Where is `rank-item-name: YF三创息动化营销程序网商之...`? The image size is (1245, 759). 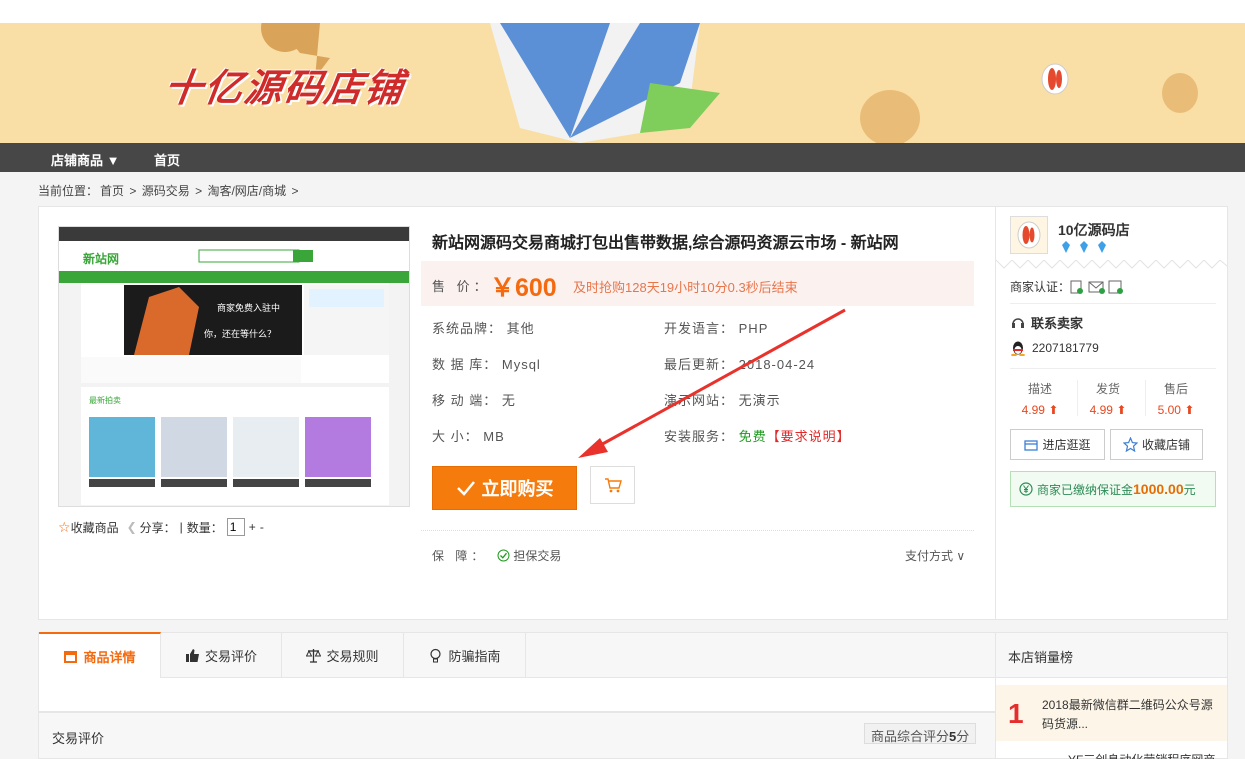 rank-item-name: YF三创息动化营销程序网商之... is located at coordinates (1148, 755).